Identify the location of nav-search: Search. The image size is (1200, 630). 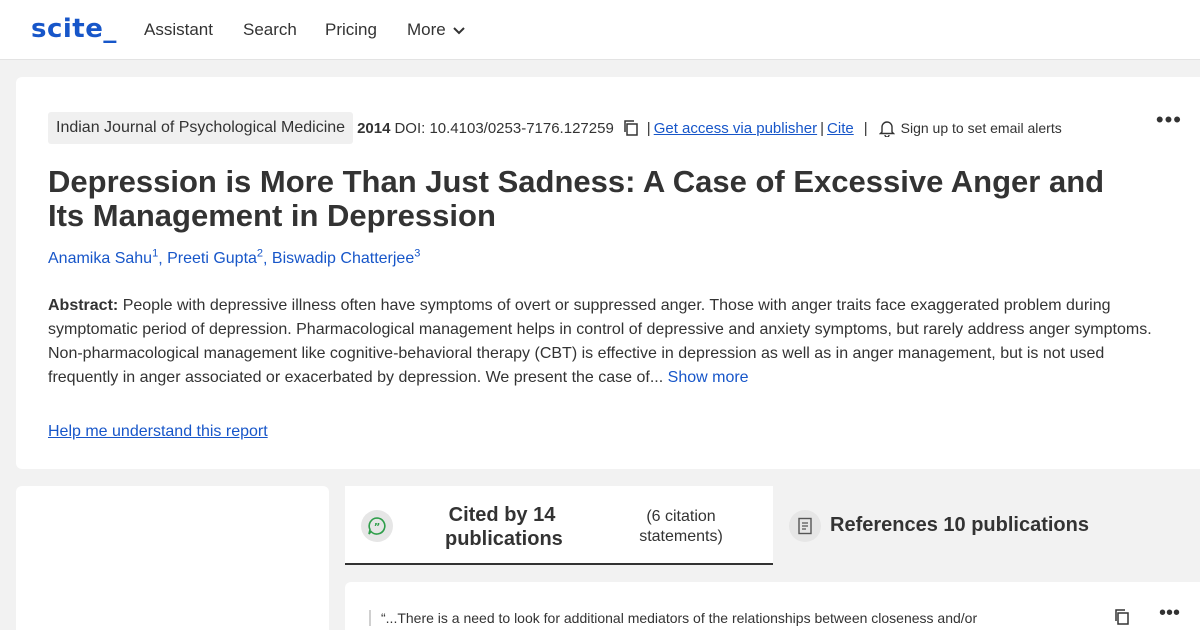
(270, 30).